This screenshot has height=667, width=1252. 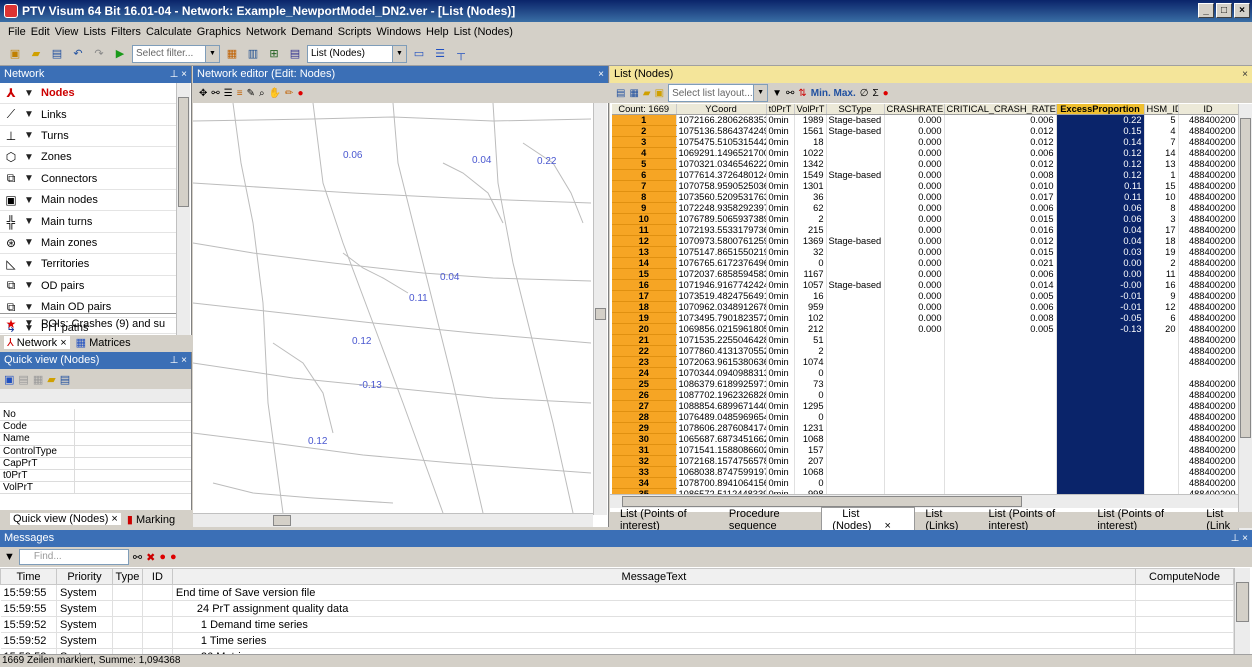 What do you see at coordinates (95, 439) in the screenshot?
I see `qv-row: Name` at bounding box center [95, 439].